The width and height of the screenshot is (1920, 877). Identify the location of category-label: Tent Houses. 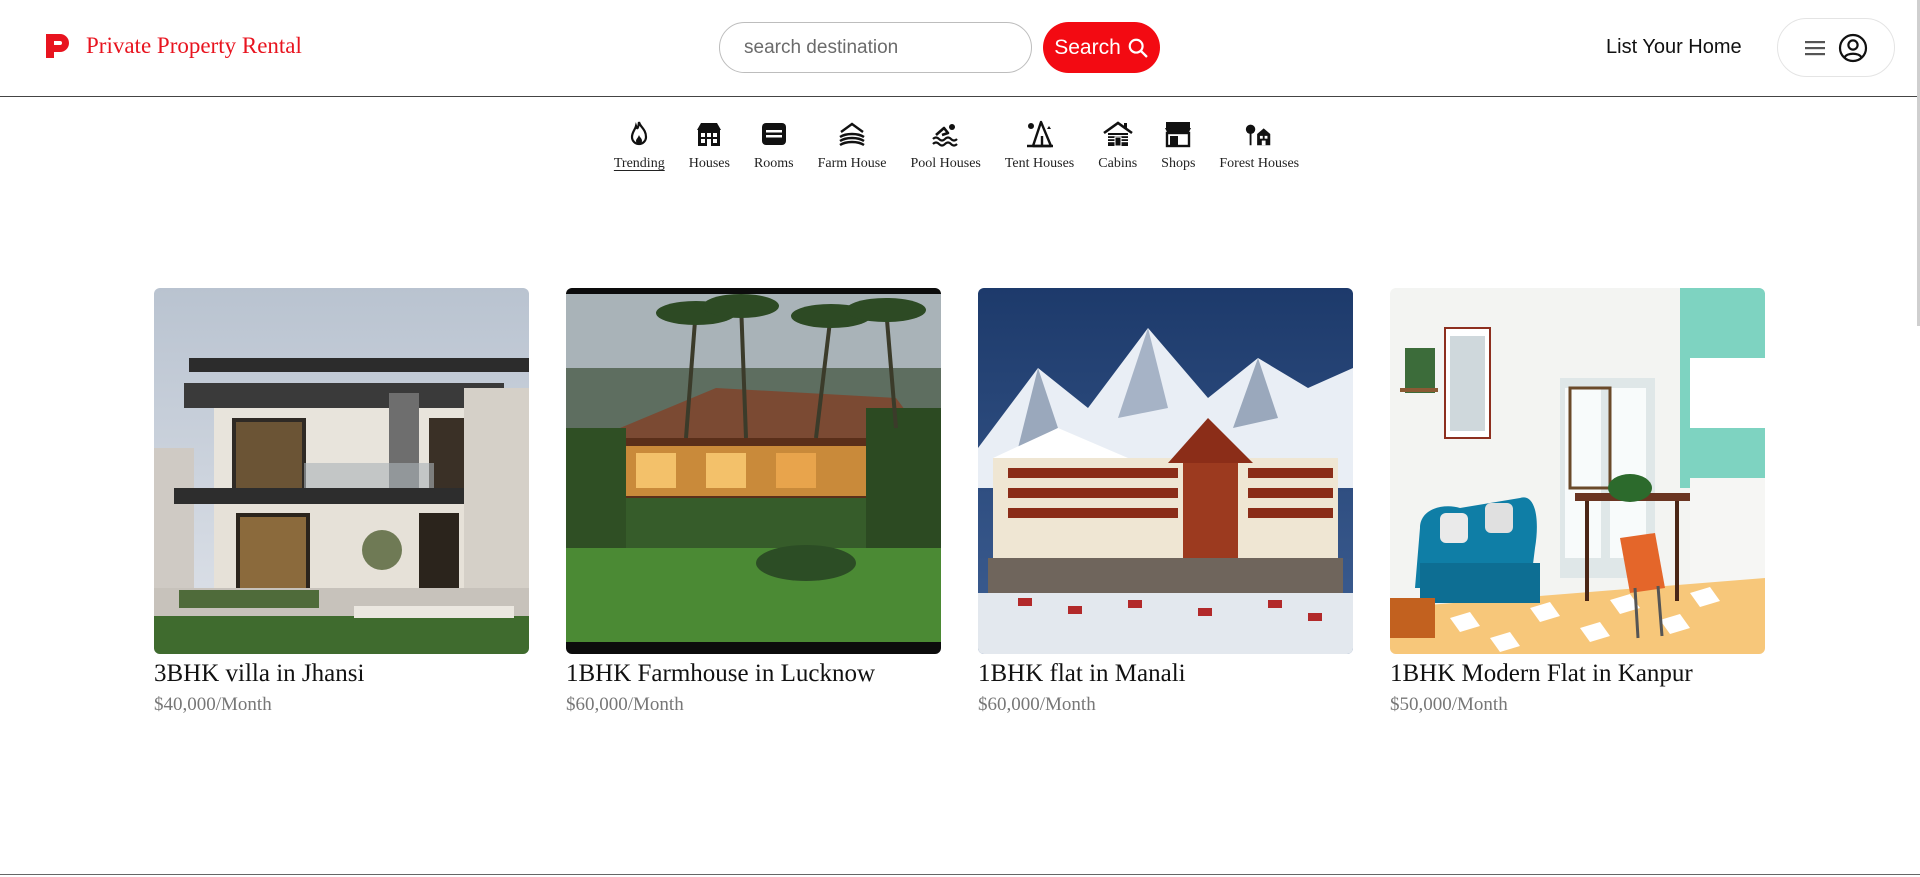
(1039, 163).